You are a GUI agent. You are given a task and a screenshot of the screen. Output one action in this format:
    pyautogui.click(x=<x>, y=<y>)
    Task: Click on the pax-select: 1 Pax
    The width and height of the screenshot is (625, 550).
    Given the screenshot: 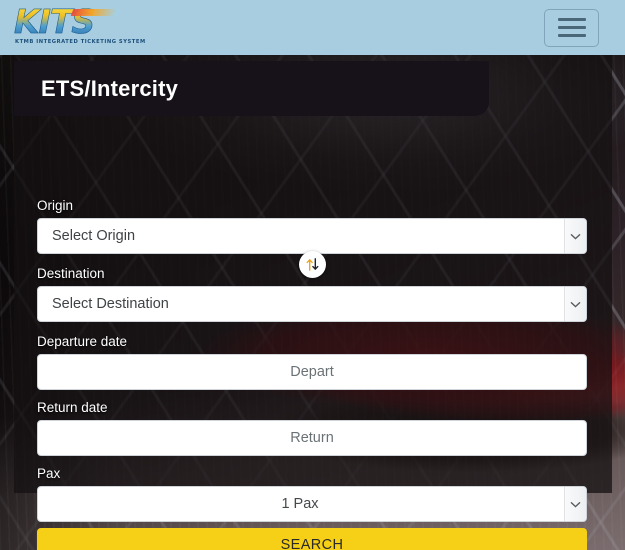 What is the action you would take?
    pyautogui.click(x=312, y=504)
    